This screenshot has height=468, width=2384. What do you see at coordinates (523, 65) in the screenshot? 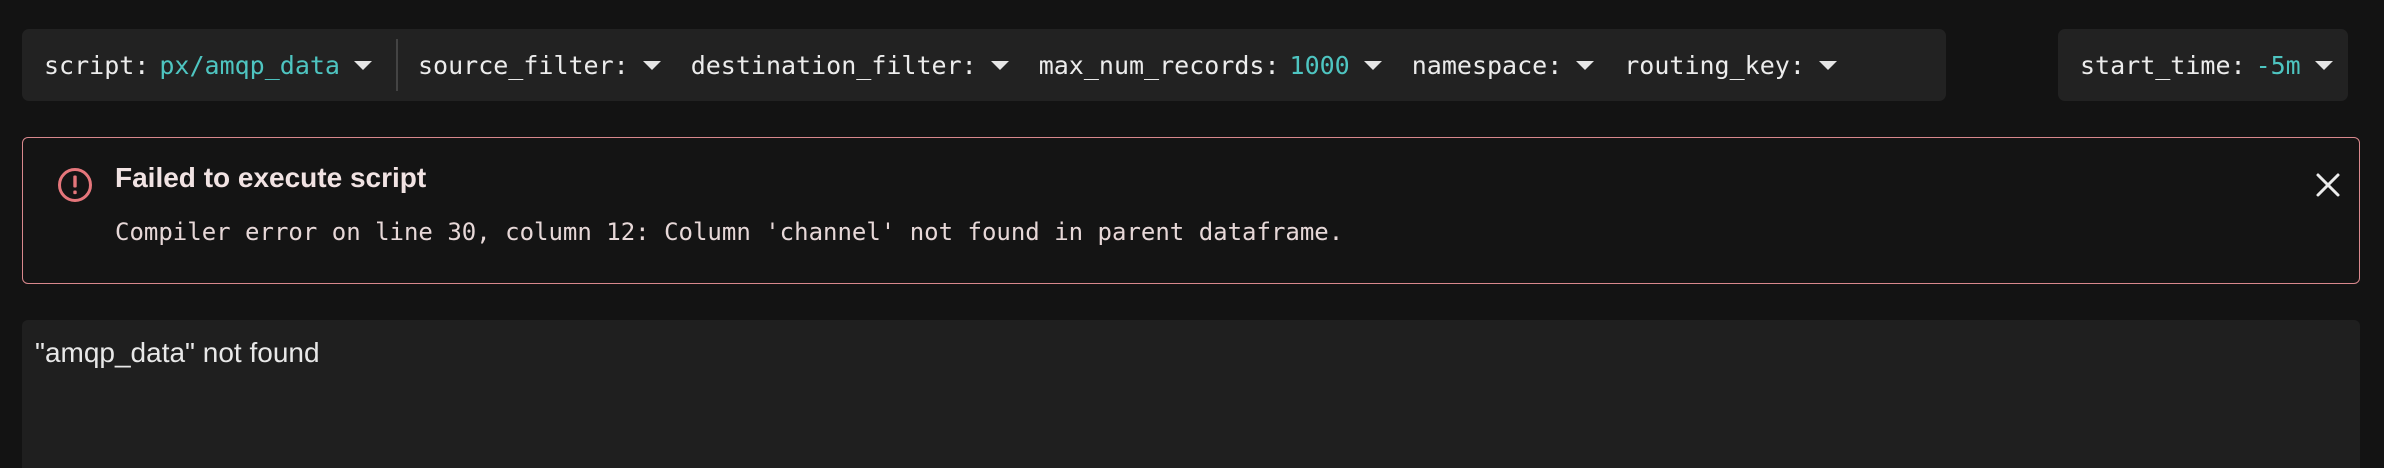
I see `param-source-filter-label: source_filter:` at bounding box center [523, 65].